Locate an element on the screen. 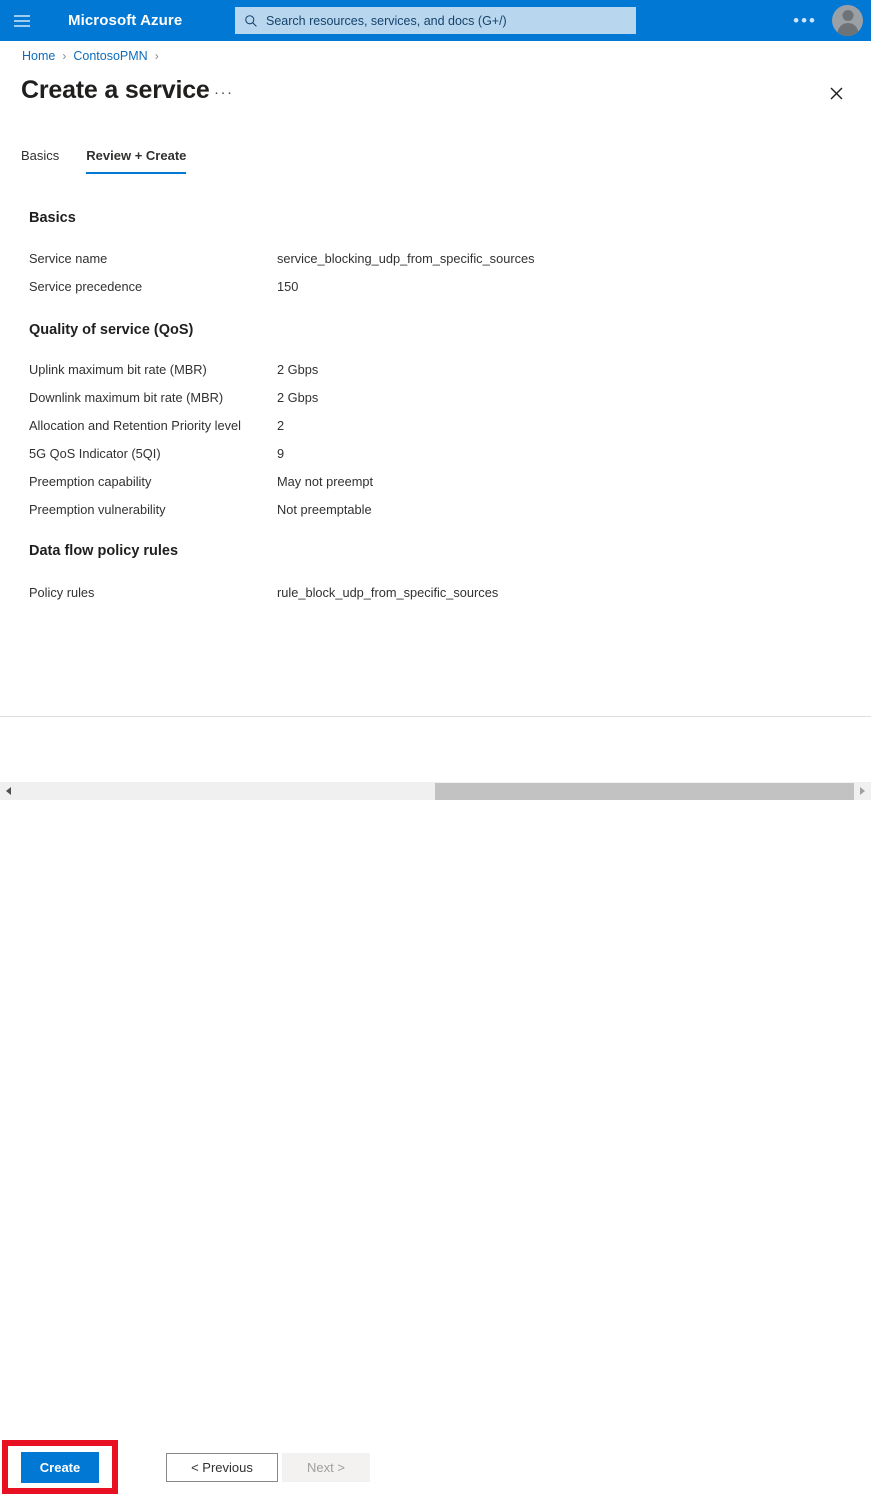  breadcrumb: Home › ContosoPMN › is located at coordinates (90, 56).